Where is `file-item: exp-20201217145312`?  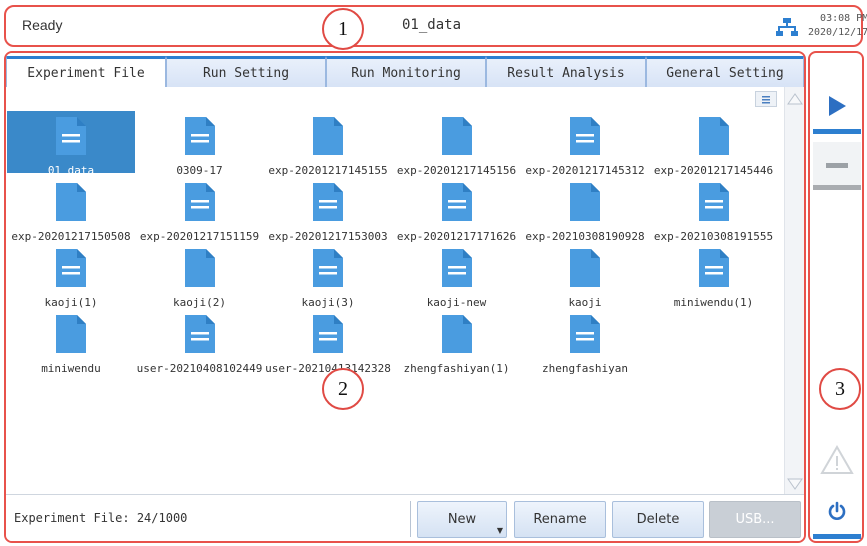
file-item: exp-20201217145312 is located at coordinates (585, 144).